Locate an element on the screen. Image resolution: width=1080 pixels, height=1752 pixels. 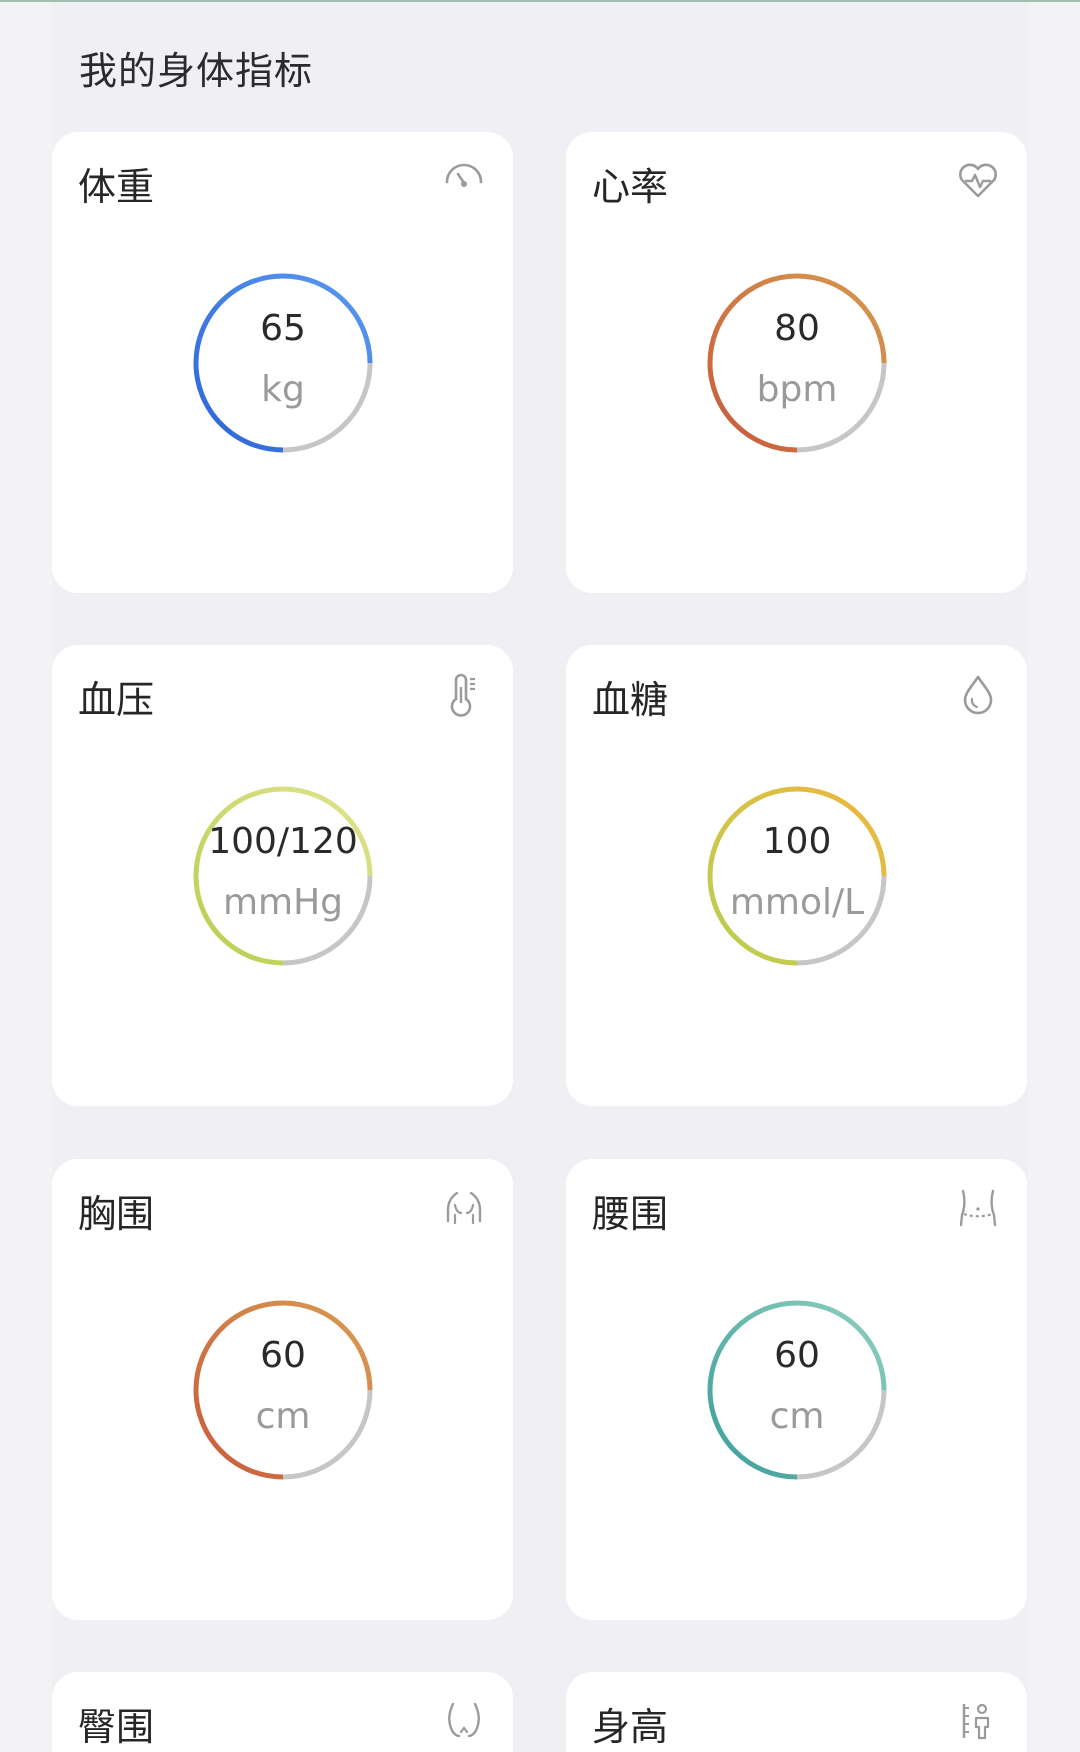
heart-rate-gauge: 80 bpm is located at coordinates (797, 363).